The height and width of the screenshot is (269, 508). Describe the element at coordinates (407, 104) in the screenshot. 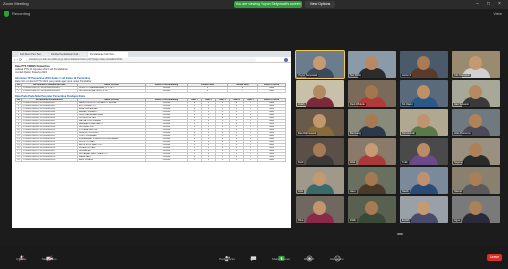

I see `participant-name: Sri Utami` at that location.